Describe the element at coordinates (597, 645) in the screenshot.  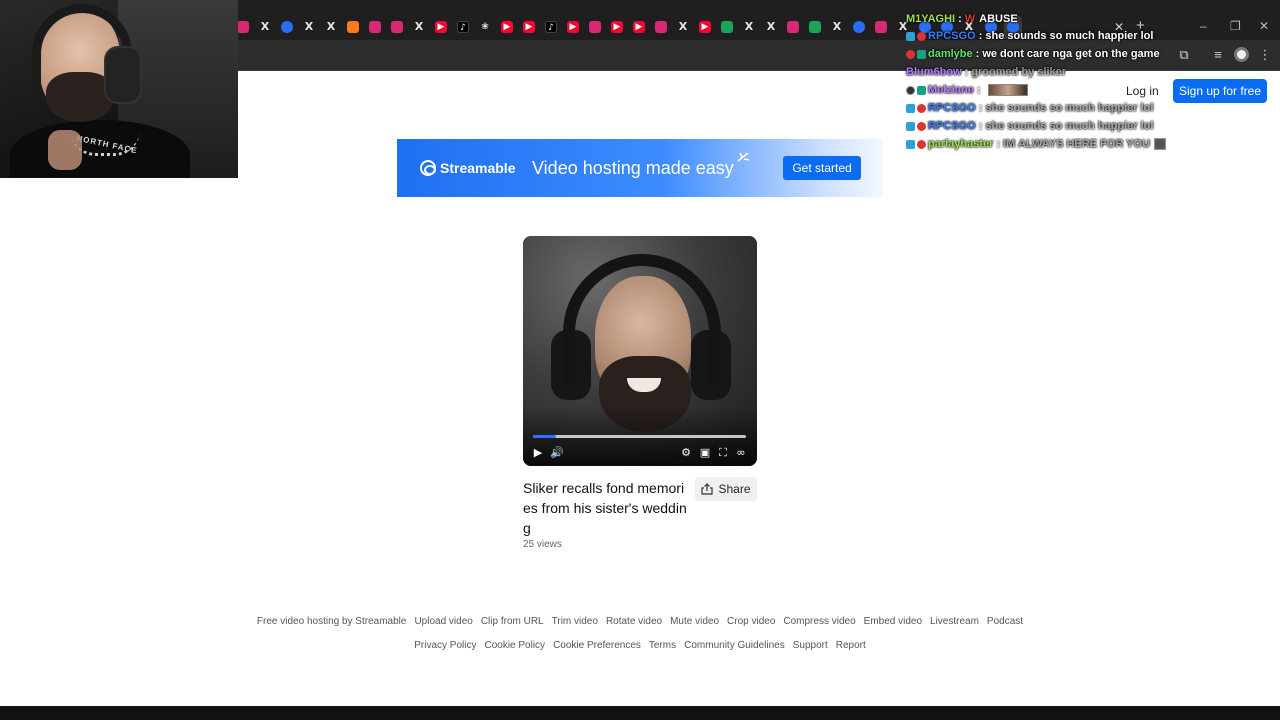
I see `footer-link: Cookie Preferences` at that location.